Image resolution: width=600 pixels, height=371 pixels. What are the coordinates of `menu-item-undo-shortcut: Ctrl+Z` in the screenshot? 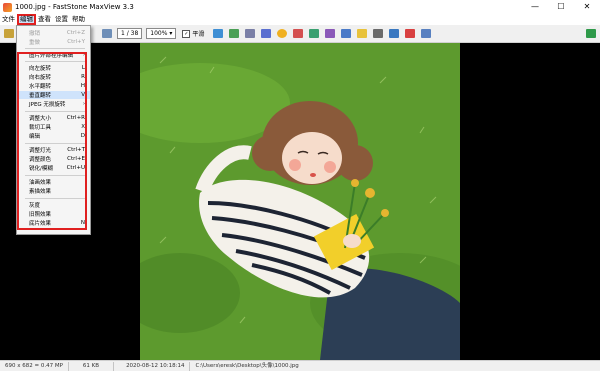 It's located at (75, 33).